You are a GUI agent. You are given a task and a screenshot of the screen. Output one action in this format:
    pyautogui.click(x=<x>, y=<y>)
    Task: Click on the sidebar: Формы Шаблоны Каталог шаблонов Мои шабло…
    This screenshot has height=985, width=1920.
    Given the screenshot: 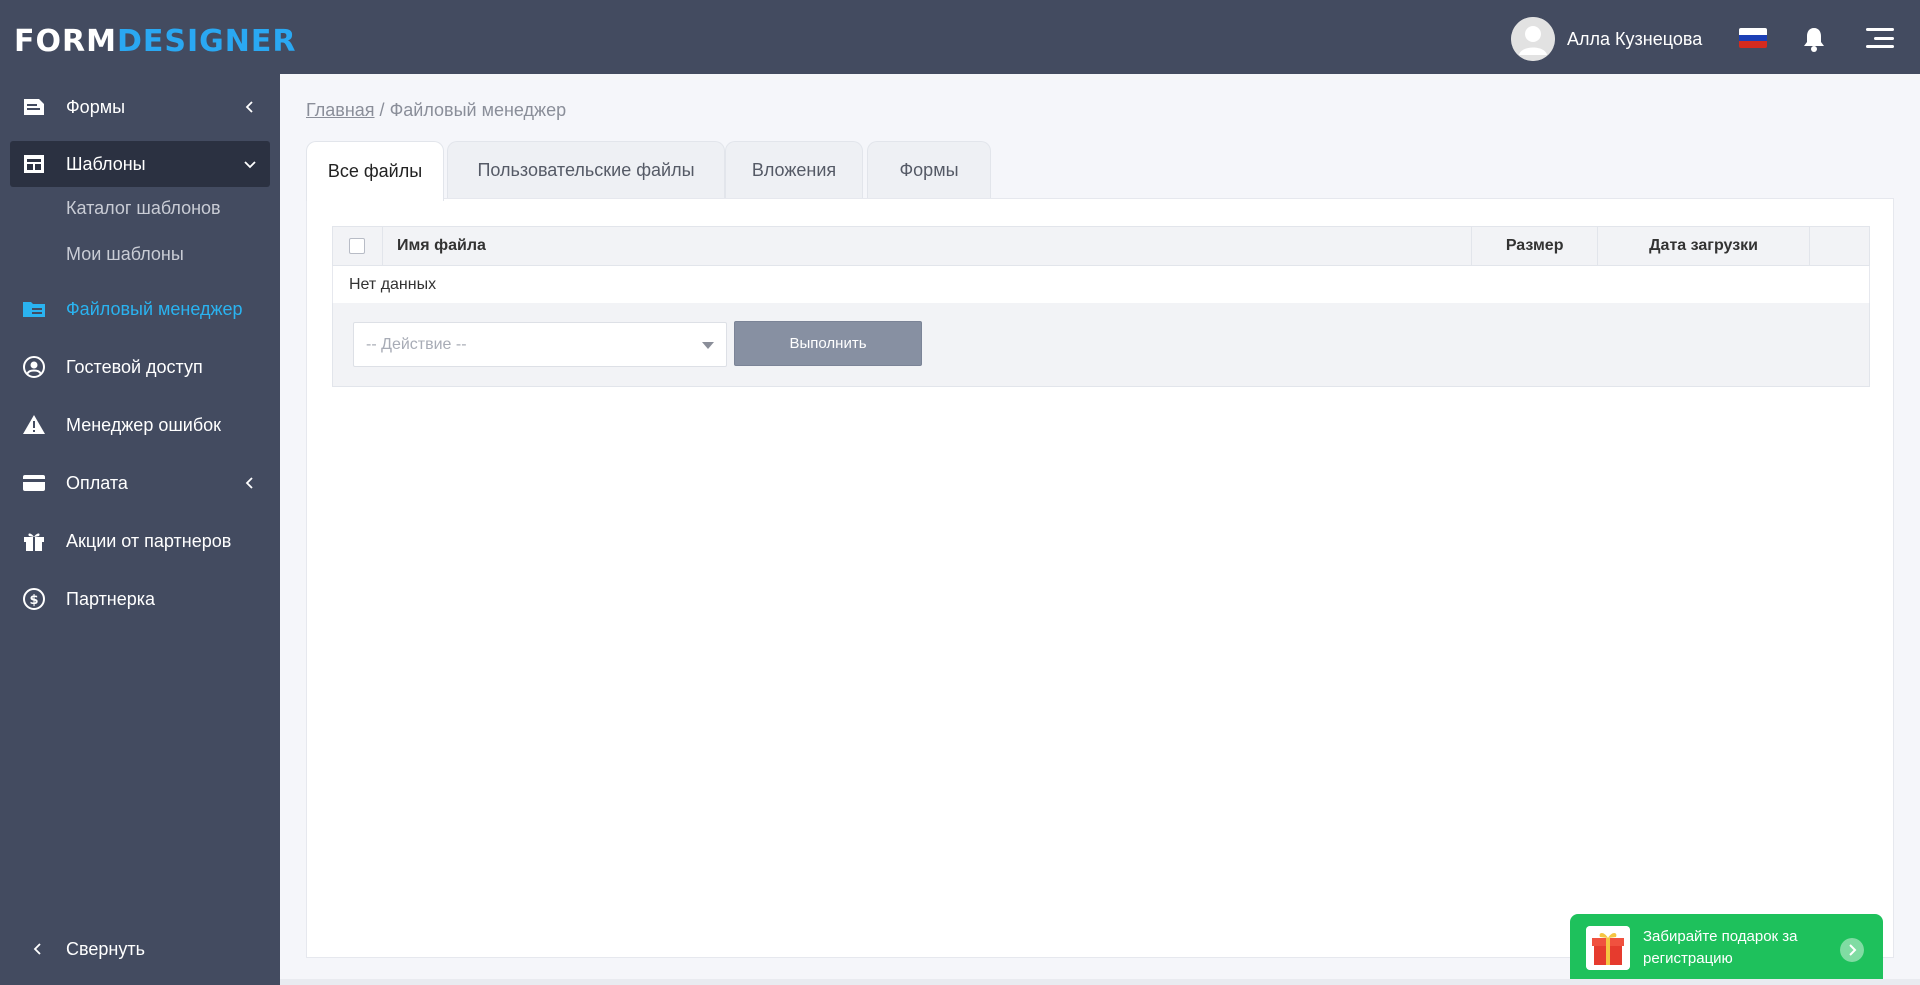 What is the action you would take?
    pyautogui.click(x=140, y=529)
    